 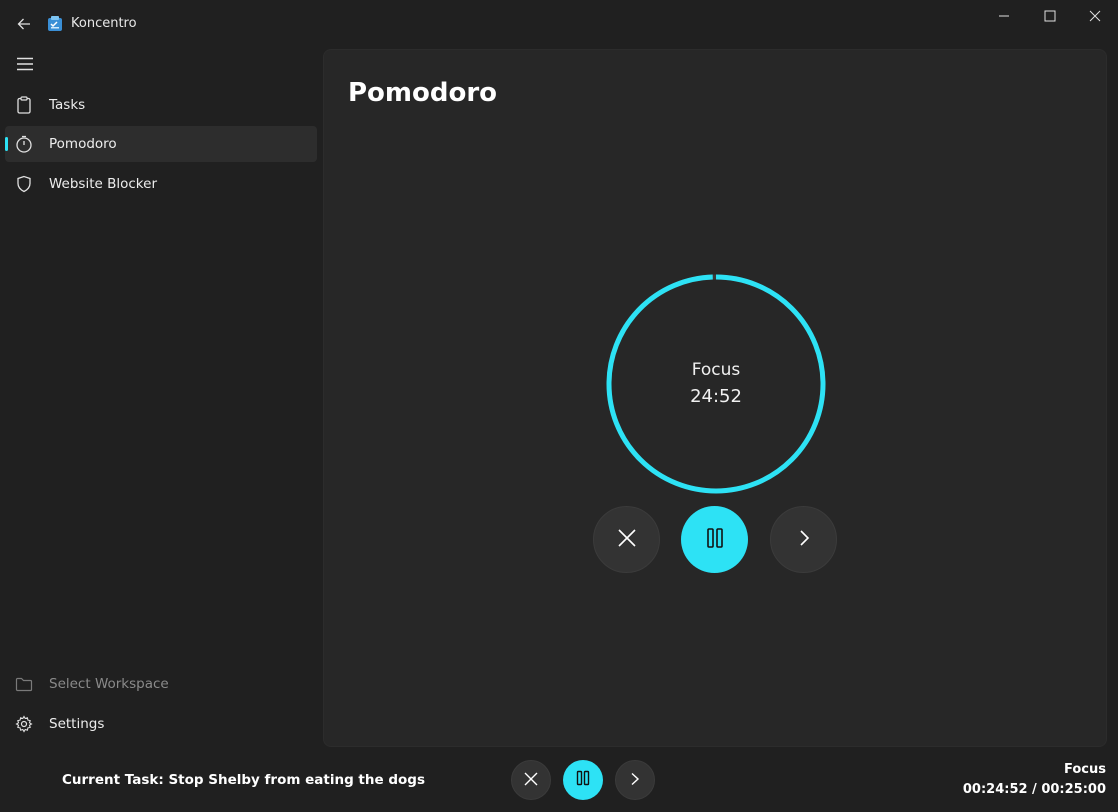 What do you see at coordinates (24, 105) in the screenshot?
I see `clipboard-icon` at bounding box center [24, 105].